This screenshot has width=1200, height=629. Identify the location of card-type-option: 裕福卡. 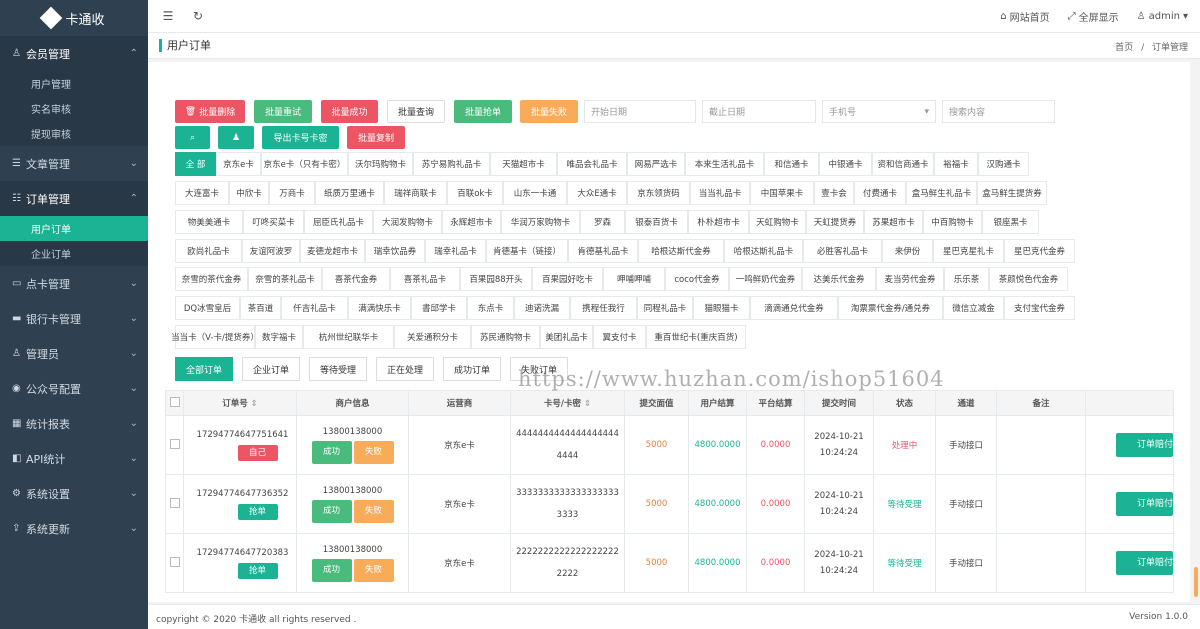
(956, 164).